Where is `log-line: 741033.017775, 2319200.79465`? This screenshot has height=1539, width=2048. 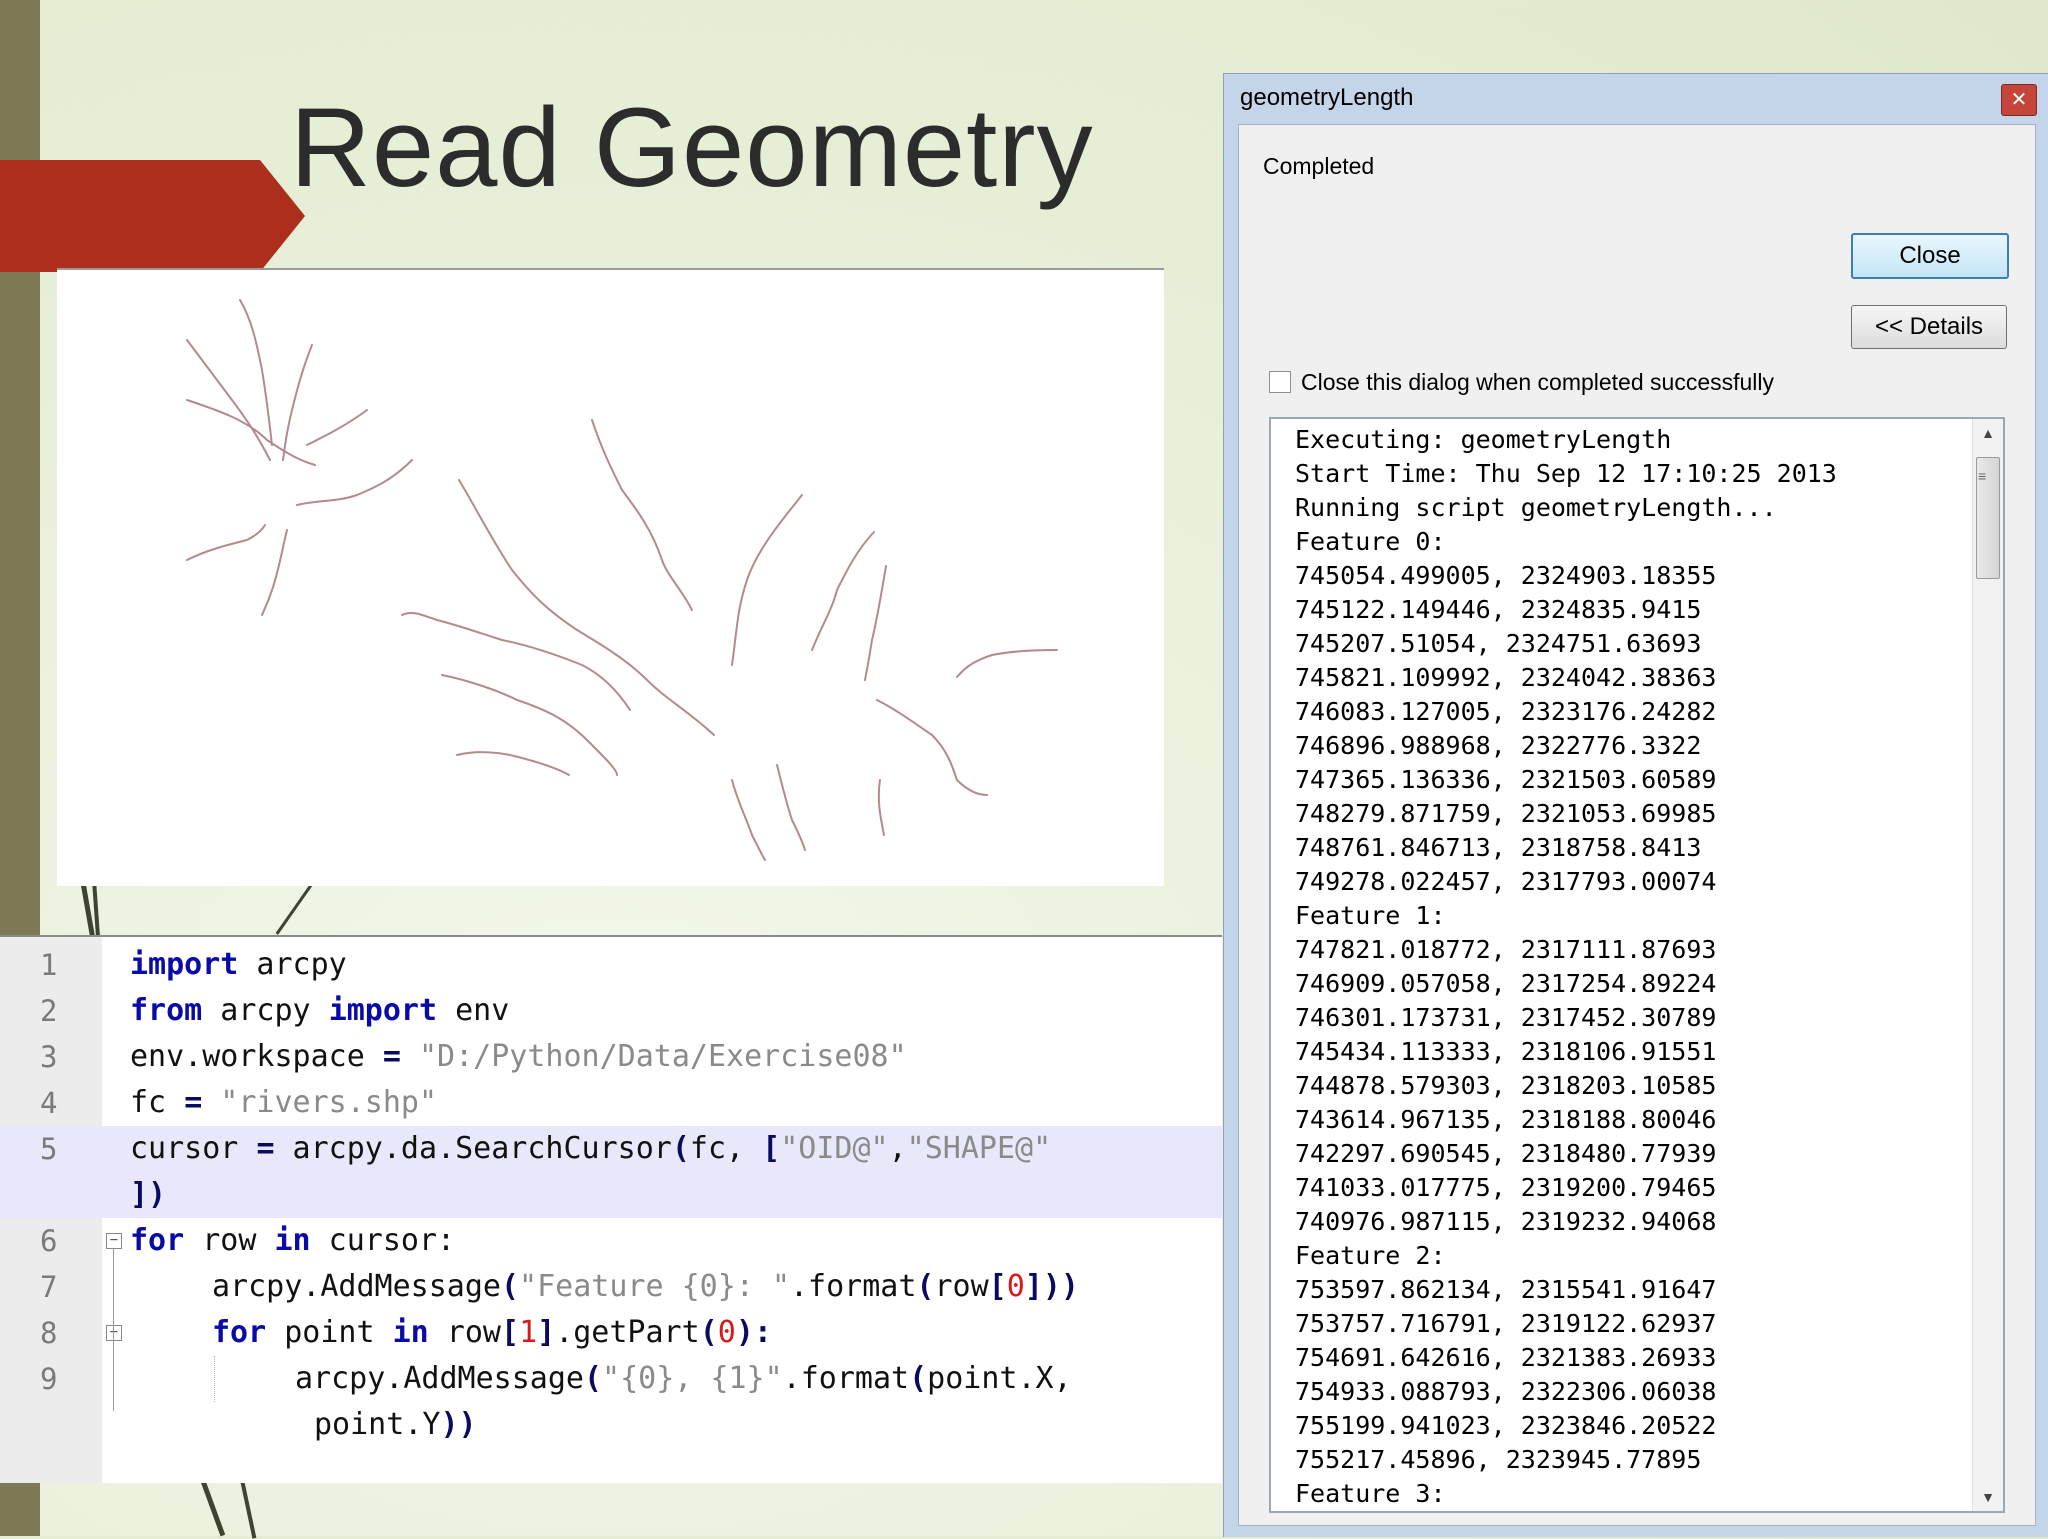
log-line: 741033.017775, 2319200.79465 is located at coordinates (1506, 1187).